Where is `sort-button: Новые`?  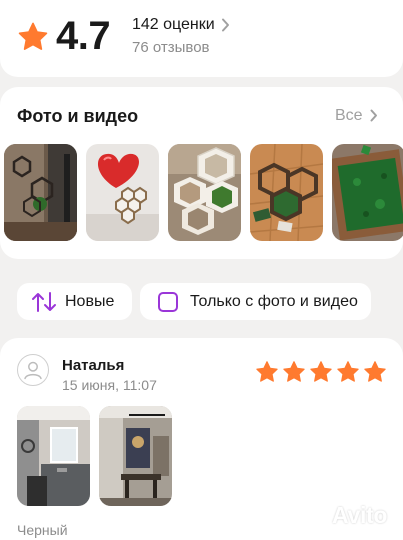
sort-button: Новые is located at coordinates (74, 301).